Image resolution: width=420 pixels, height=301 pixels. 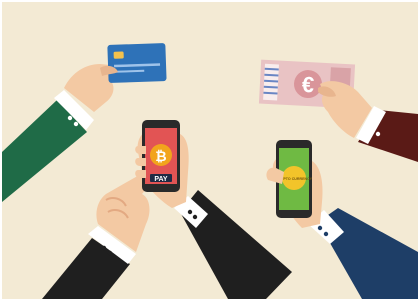 What do you see at coordinates (118, 55) in the screenshot?
I see `card-chip` at bounding box center [118, 55].